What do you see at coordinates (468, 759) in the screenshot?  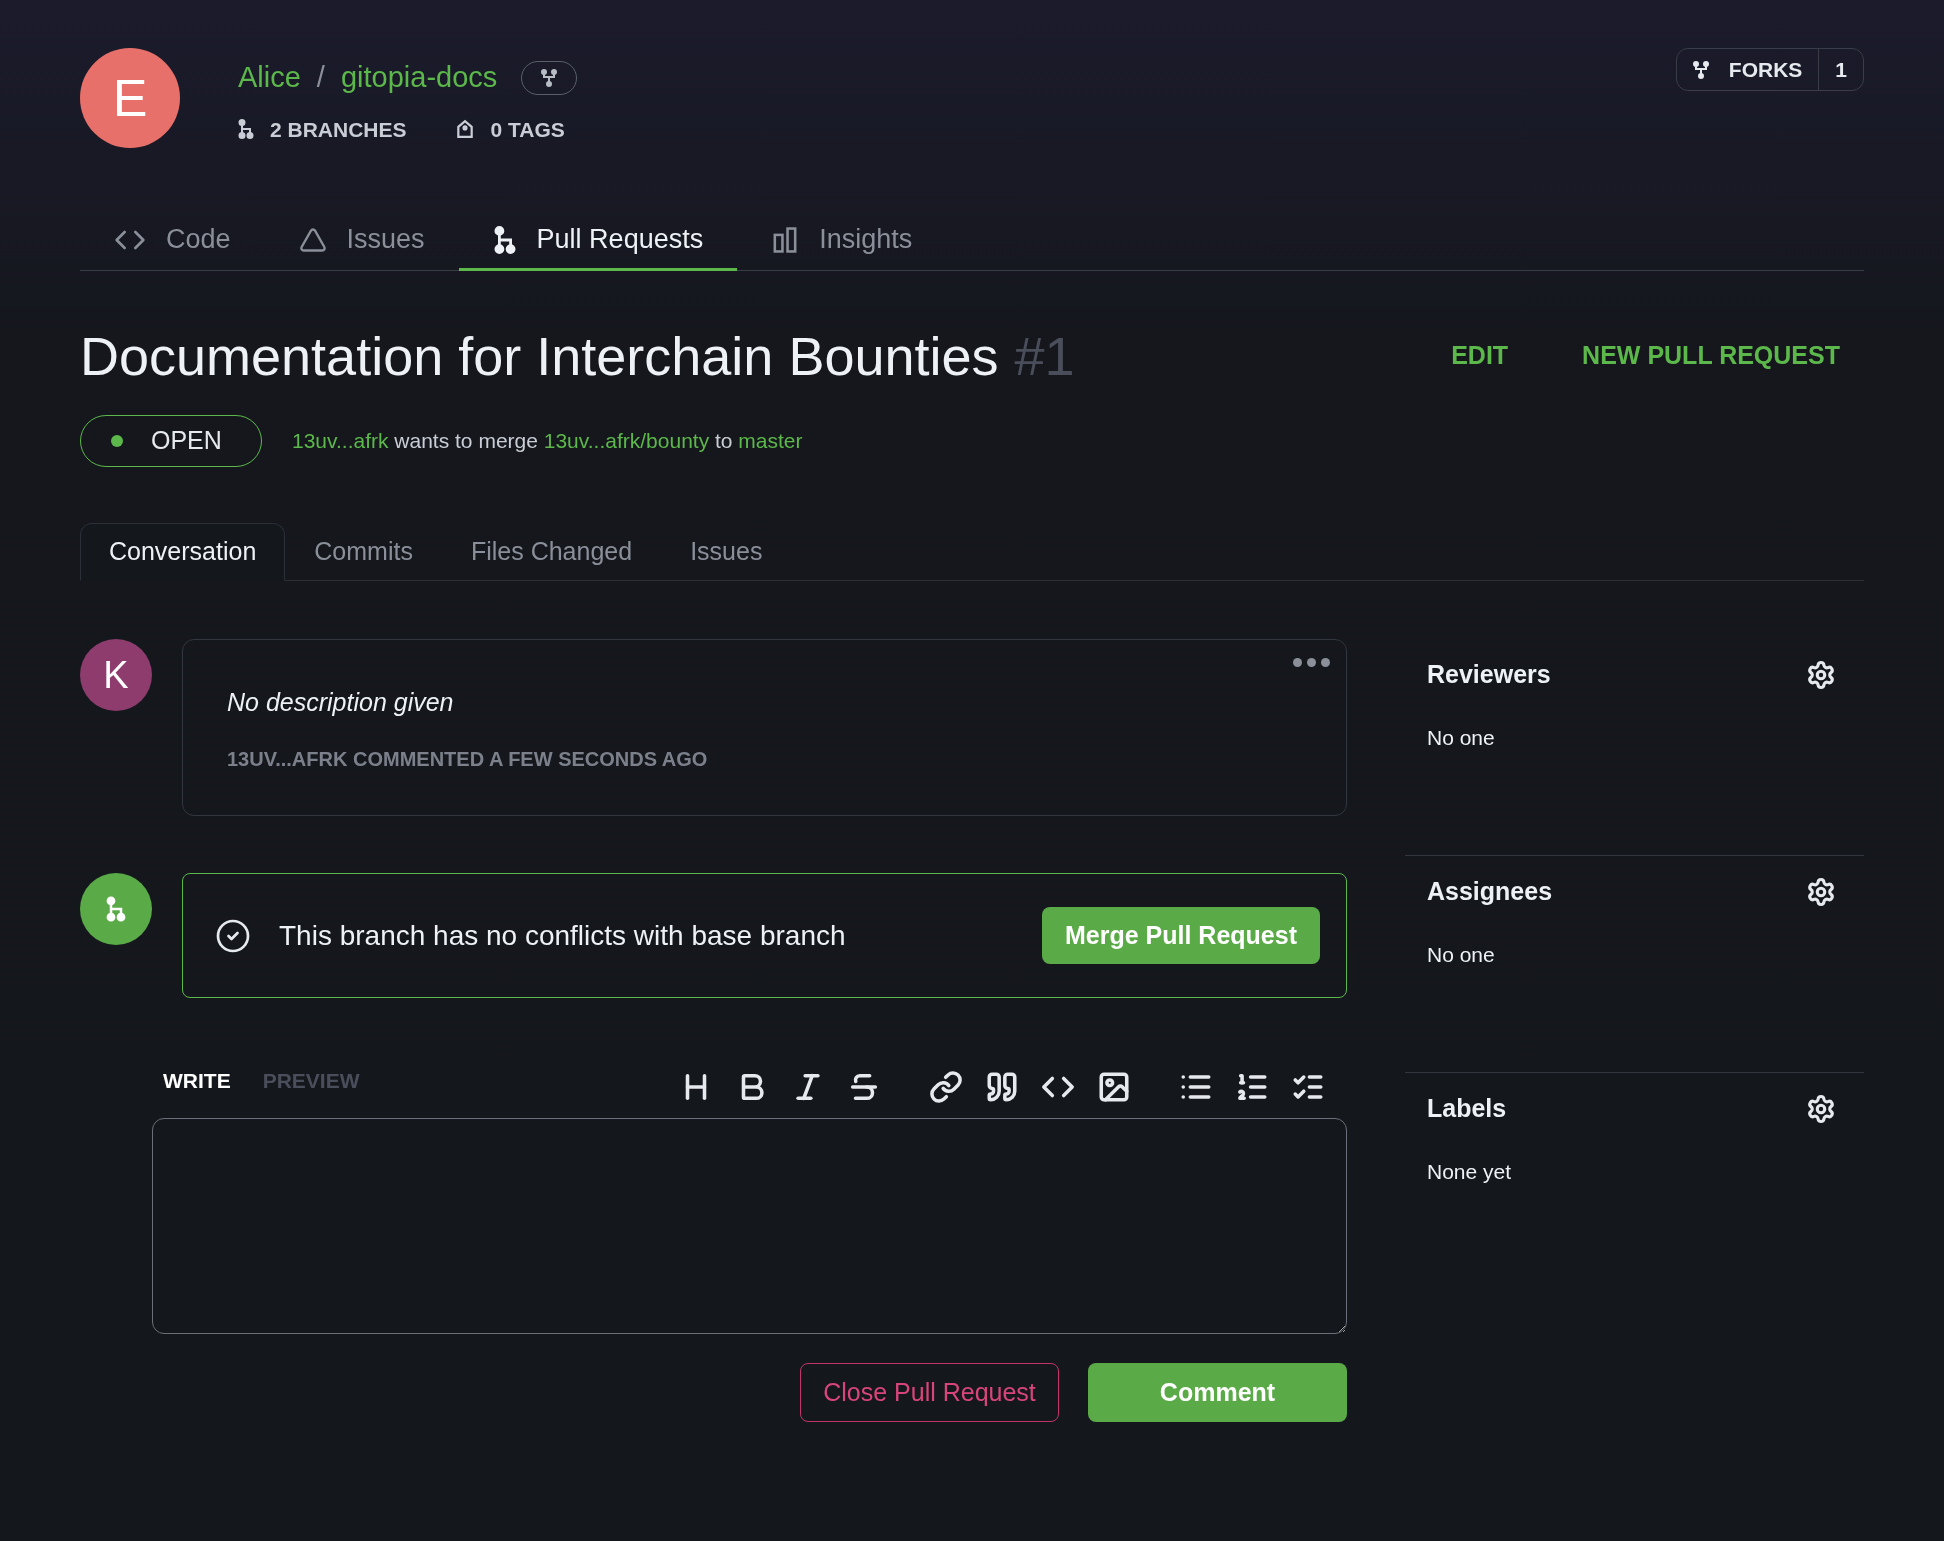 I see `comment-meta: 13UV...AFRK COMMENTED A FEW SECONDS AGO` at bounding box center [468, 759].